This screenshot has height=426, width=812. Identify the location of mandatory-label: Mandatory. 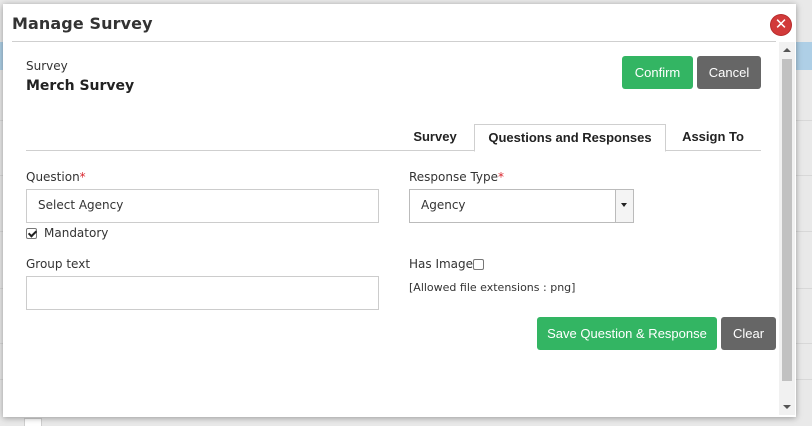
(76, 233).